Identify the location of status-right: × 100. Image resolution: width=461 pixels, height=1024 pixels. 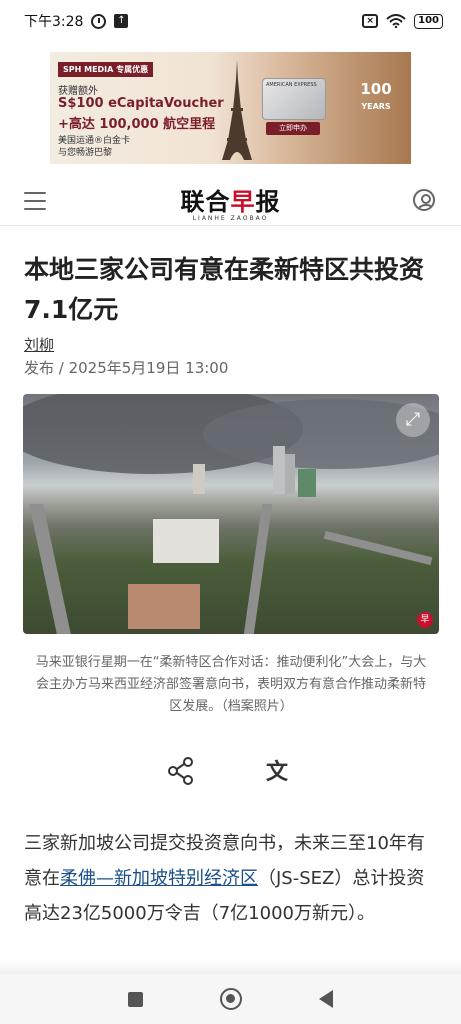
(402, 21).